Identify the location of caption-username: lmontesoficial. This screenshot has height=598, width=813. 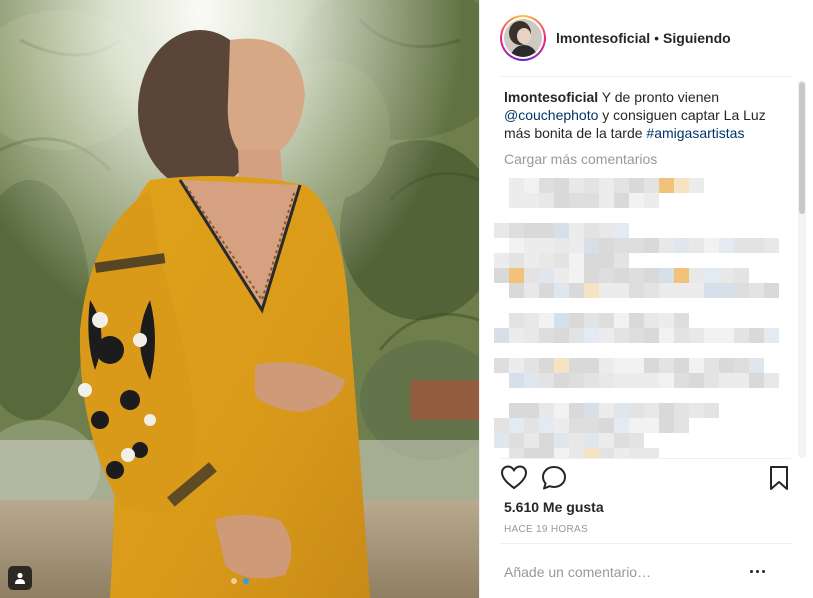
(551, 97).